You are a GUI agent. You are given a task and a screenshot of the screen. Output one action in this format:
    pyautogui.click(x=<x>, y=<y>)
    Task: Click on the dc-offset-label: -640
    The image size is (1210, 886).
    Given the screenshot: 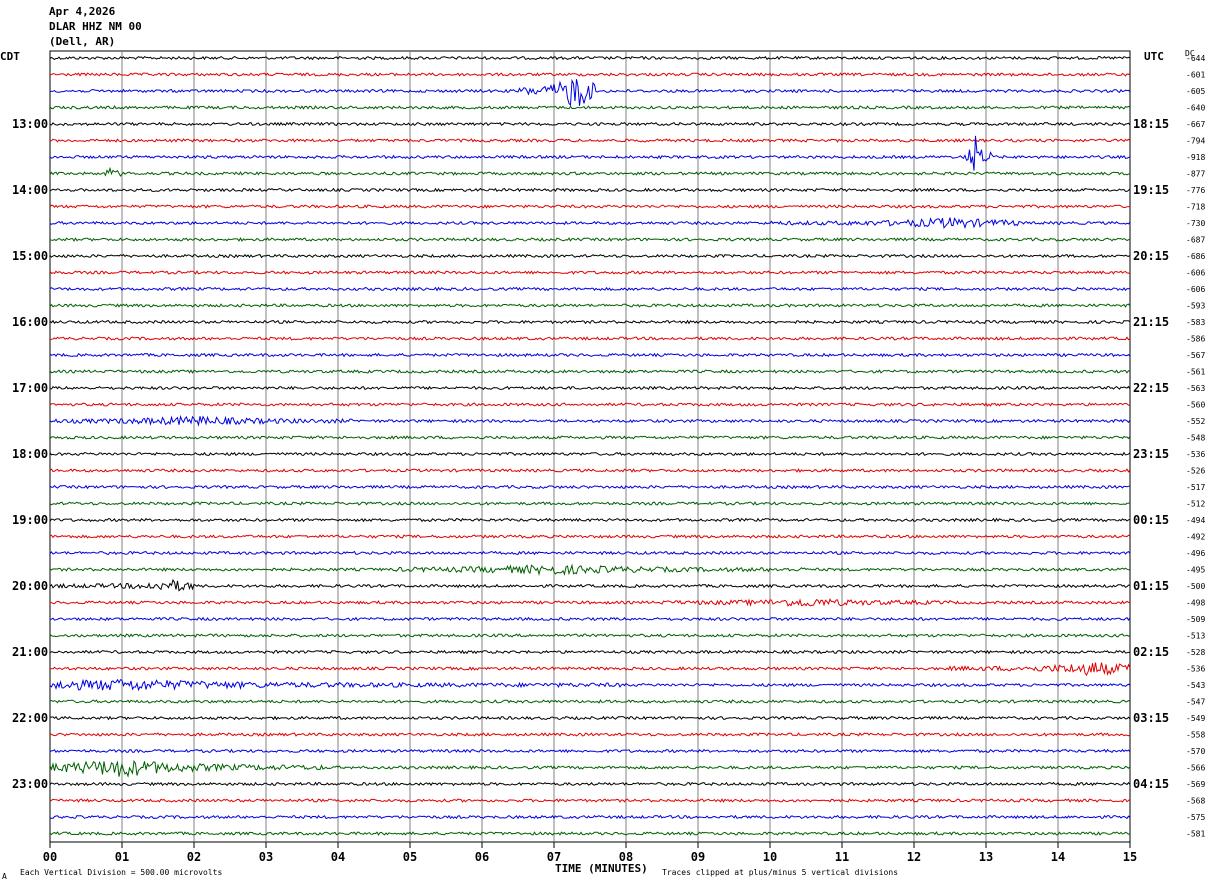 What is the action you would take?
    pyautogui.click(x=1195, y=108)
    